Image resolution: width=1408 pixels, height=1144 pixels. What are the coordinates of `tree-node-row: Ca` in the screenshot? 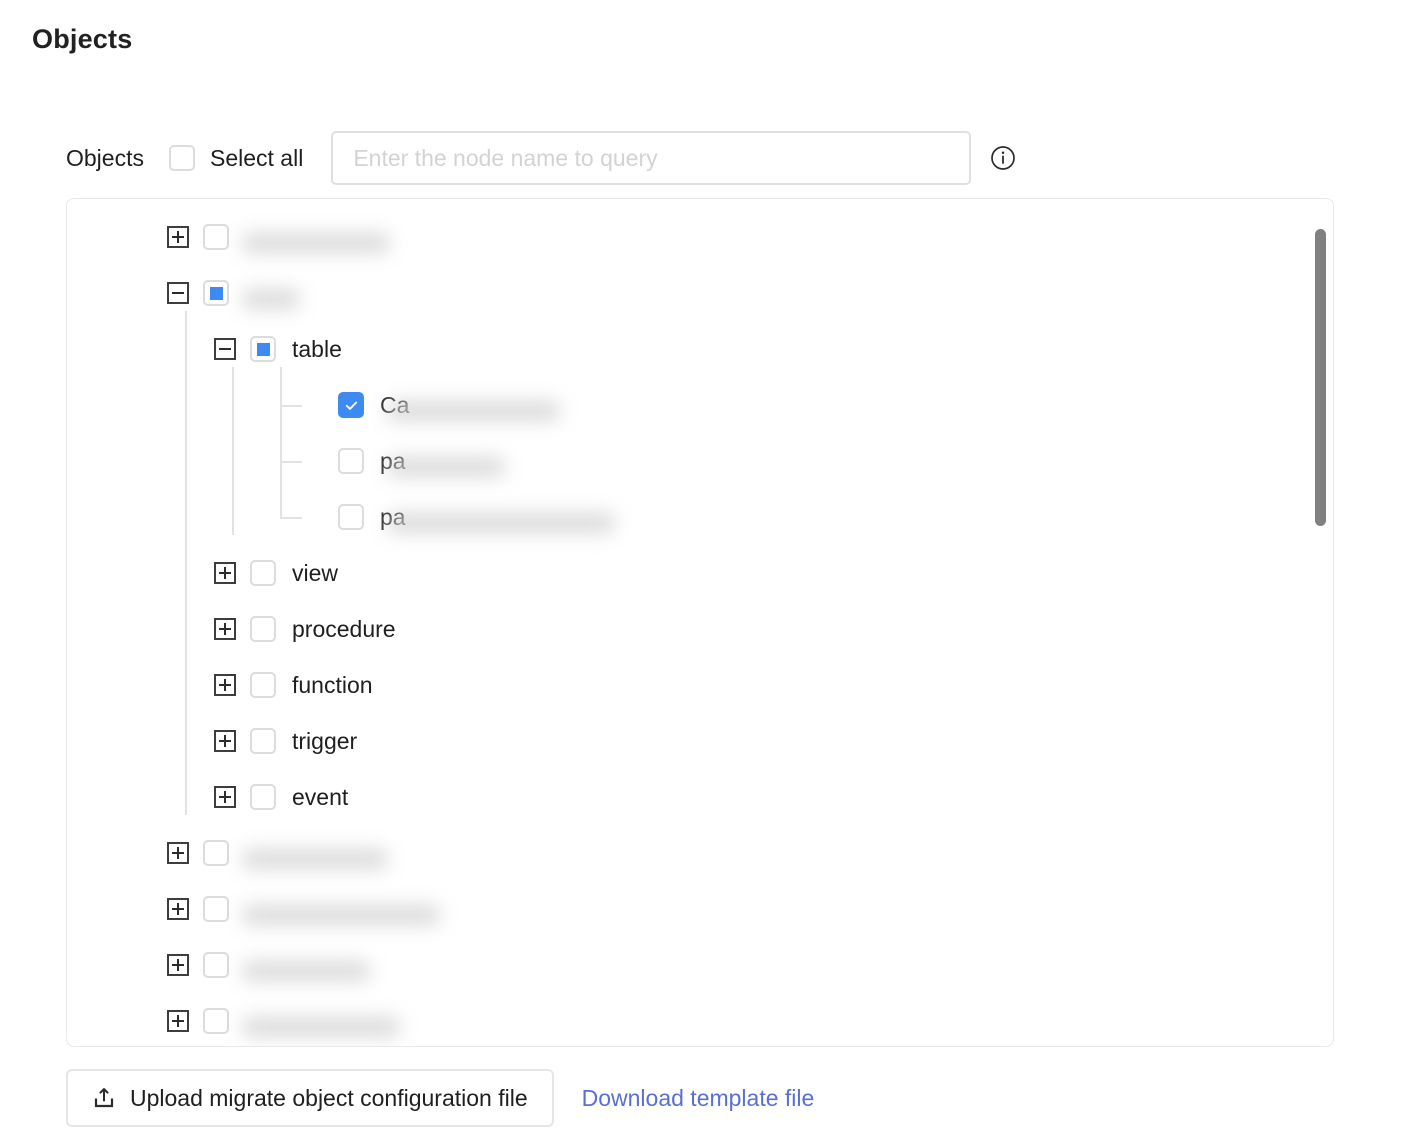 It's located at (700, 405).